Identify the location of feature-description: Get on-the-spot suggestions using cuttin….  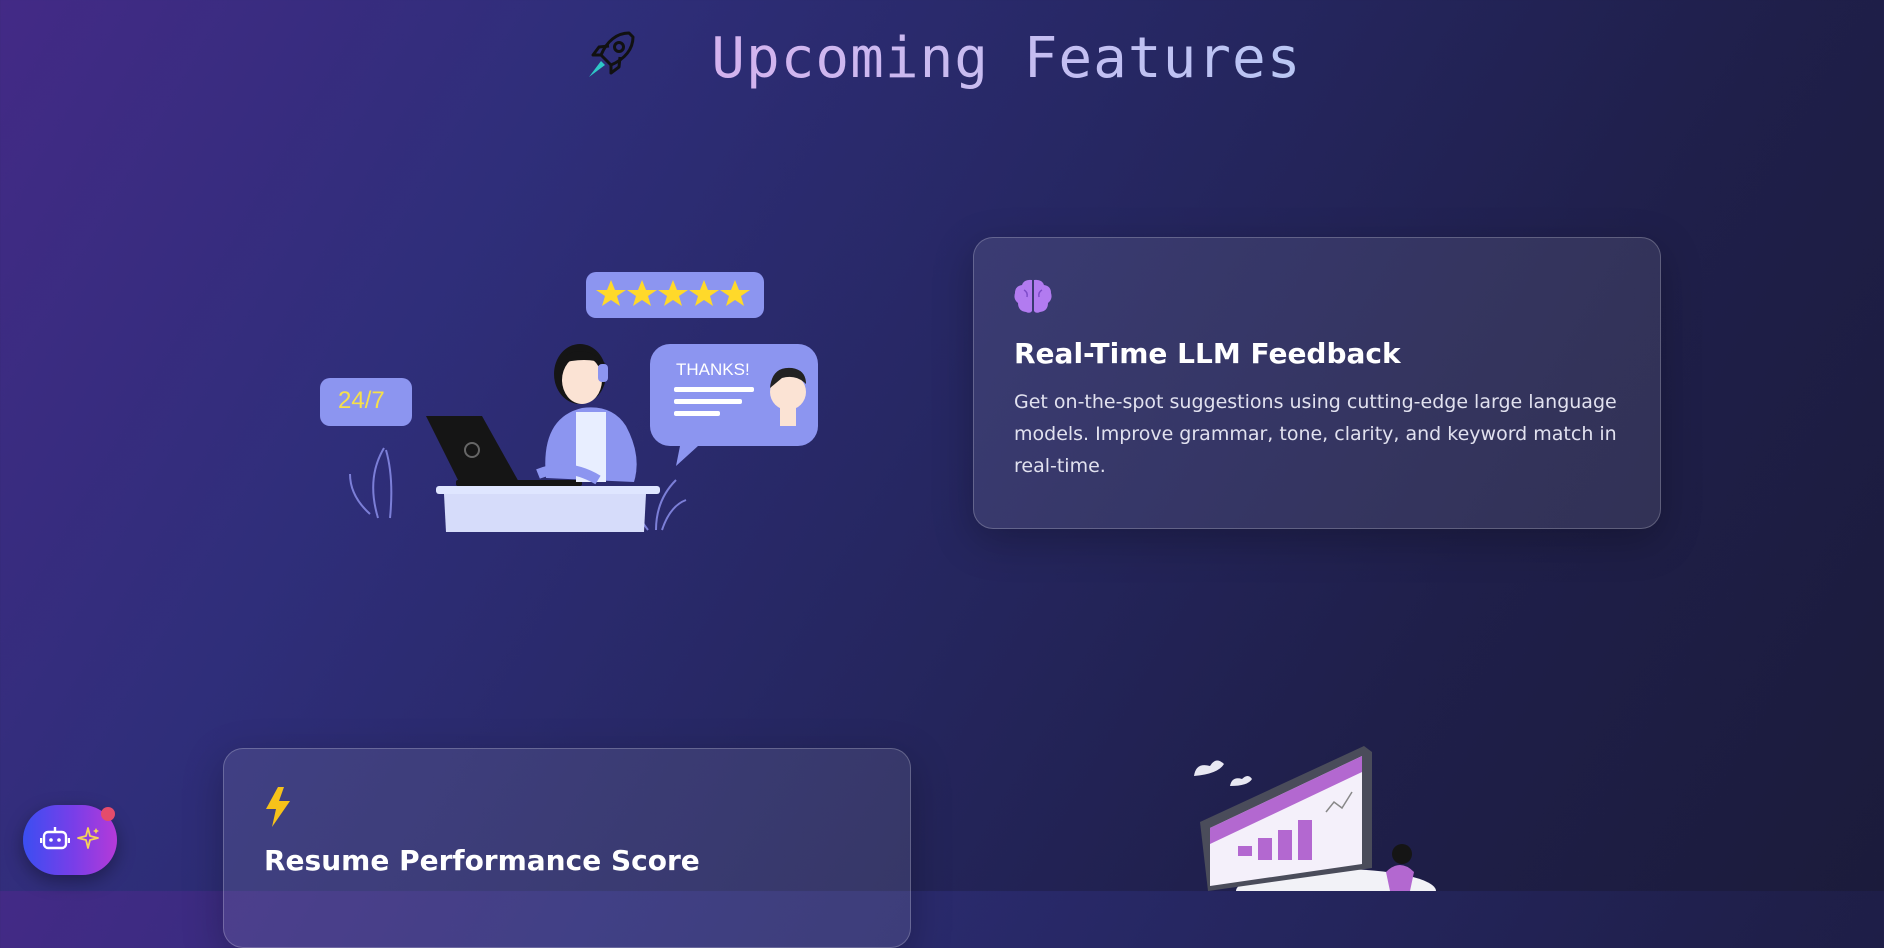
(1315, 434).